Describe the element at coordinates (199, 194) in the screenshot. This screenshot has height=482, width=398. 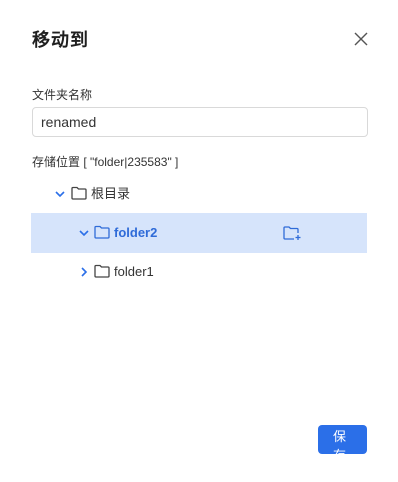
I see `tree-node-root: 根目录` at that location.